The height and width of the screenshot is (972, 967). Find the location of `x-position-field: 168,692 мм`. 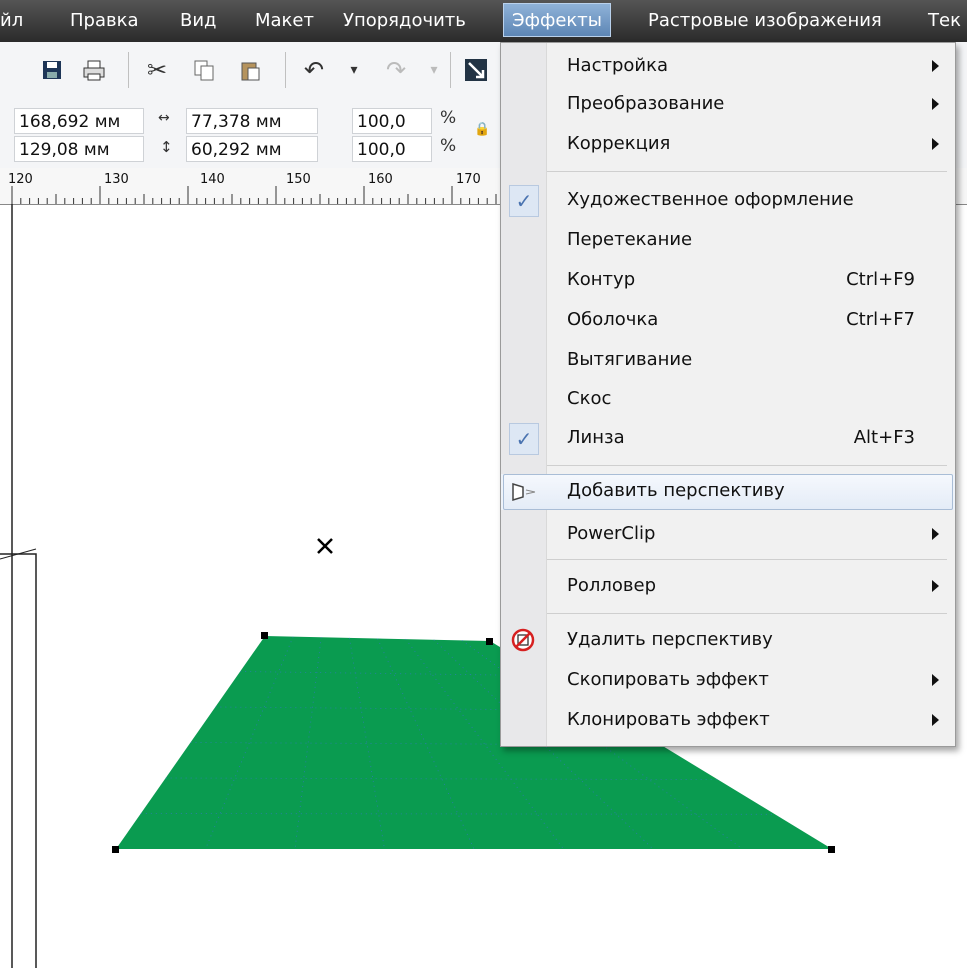

x-position-field: 168,692 мм is located at coordinates (79, 121).